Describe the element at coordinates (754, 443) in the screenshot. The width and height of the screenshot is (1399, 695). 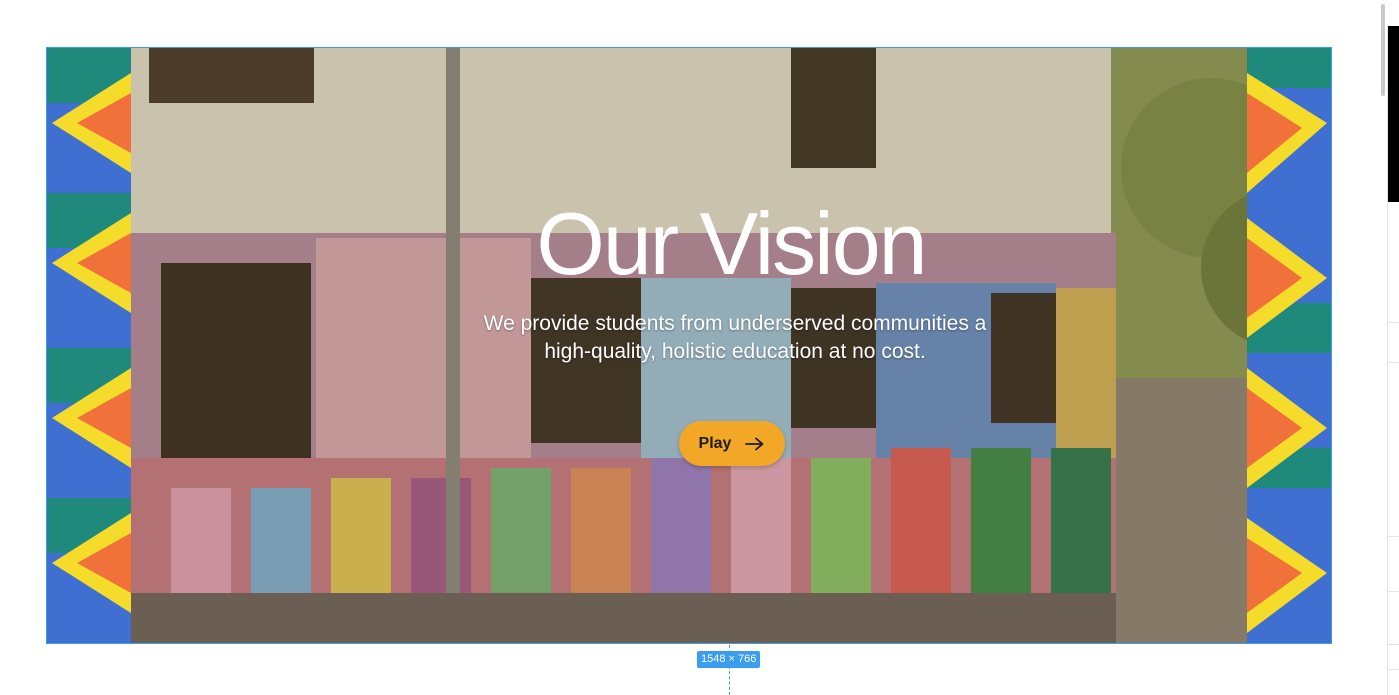
I see `arrow-right-icon` at that location.